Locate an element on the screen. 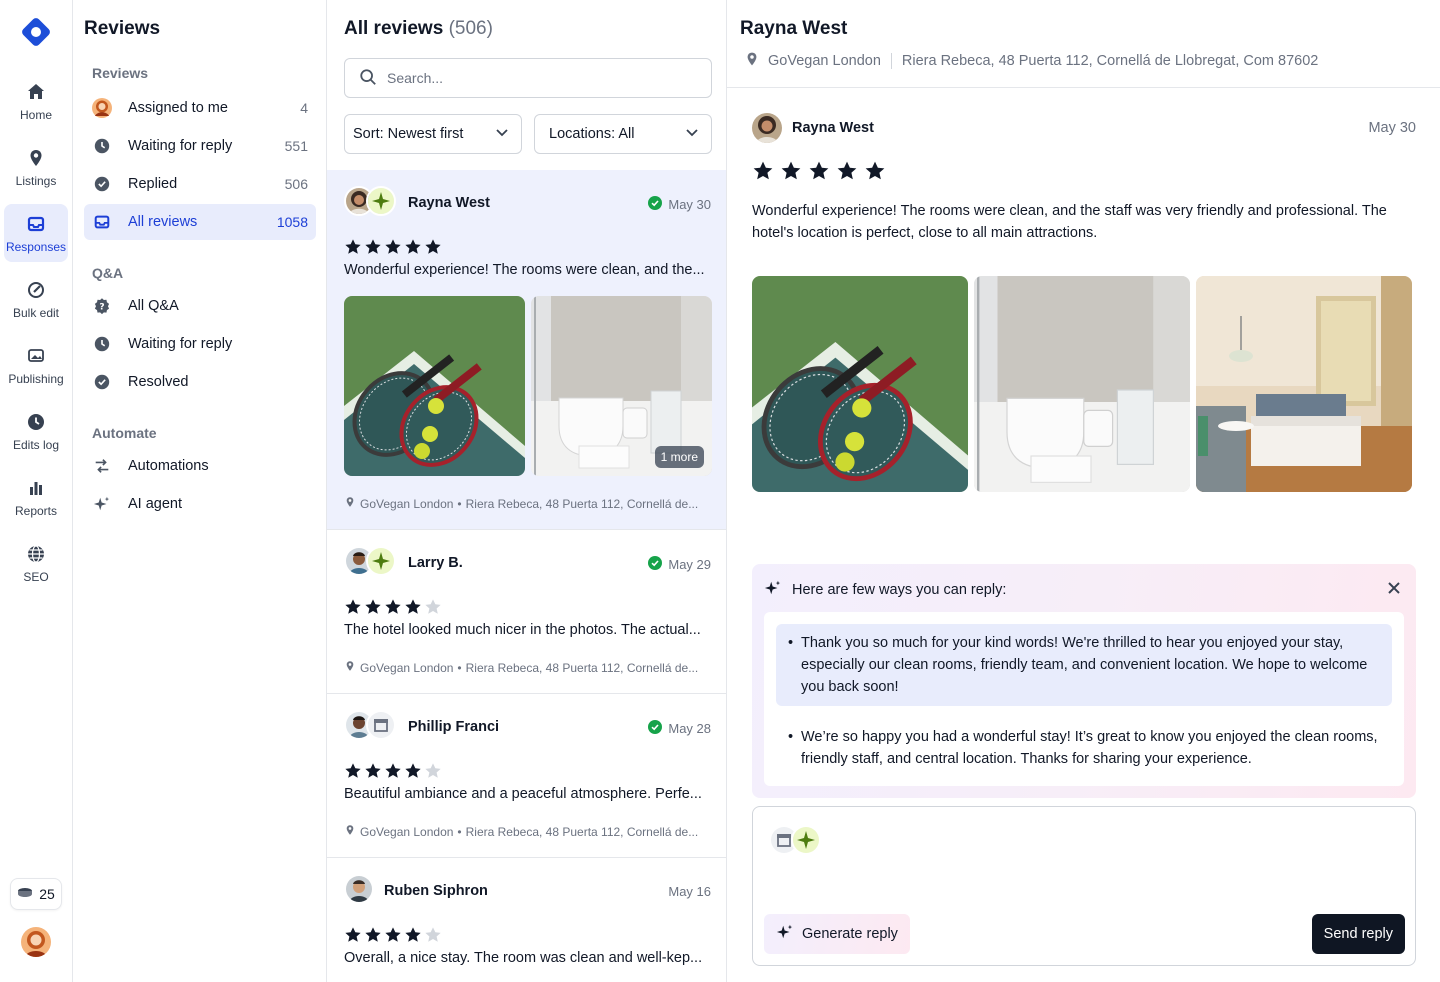 The image size is (1440, 982). rail-item-bulk-edit: Bulk edit is located at coordinates (36, 299).